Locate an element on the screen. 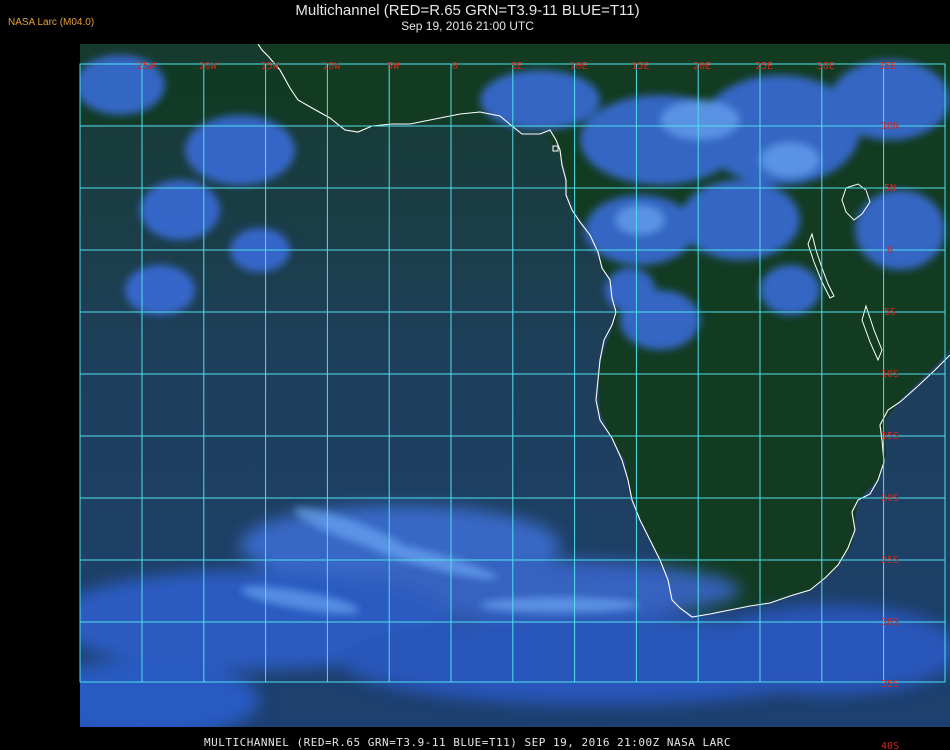 This screenshot has width=950, height=750. longitude-label: 20E is located at coordinates (702, 66).